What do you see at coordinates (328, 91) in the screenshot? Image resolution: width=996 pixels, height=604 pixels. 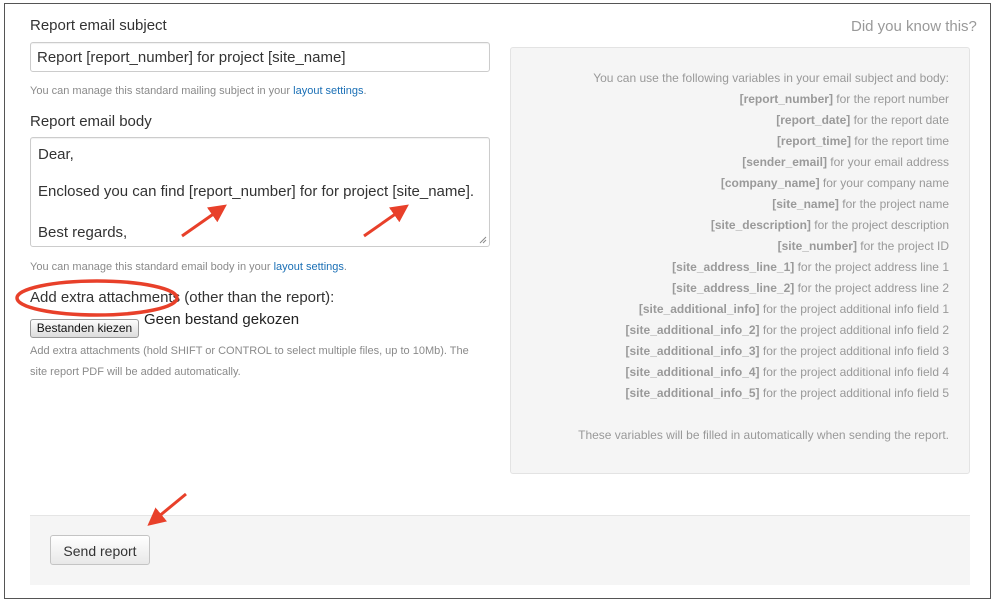 I see `subject-layout-settings-link: layout settings` at bounding box center [328, 91].